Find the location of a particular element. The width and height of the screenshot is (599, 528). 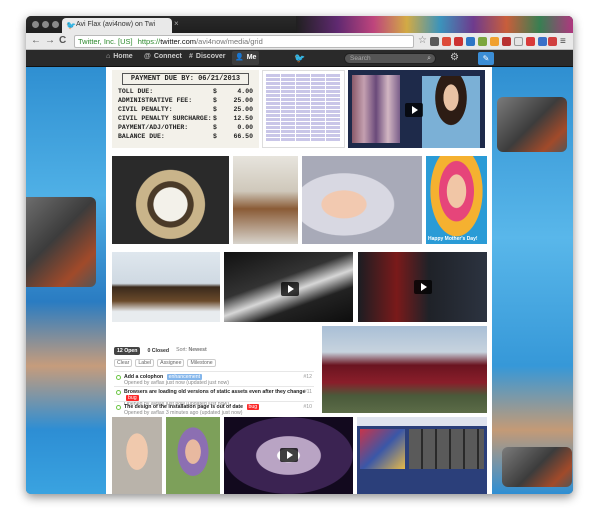

sort-label: Sort: is located at coordinates (182, 350).